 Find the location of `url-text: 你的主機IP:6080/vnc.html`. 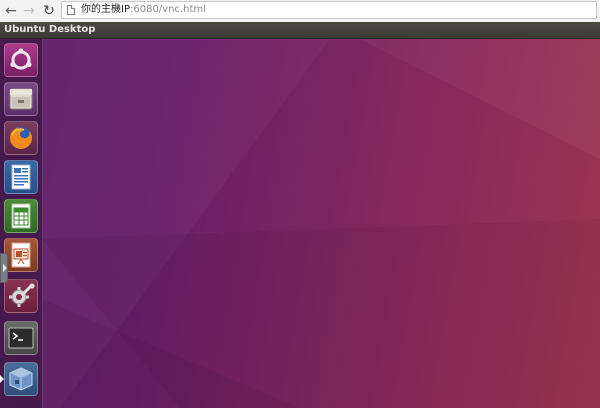

url-text: 你的主機IP:6080/vnc.html is located at coordinates (143, 10).